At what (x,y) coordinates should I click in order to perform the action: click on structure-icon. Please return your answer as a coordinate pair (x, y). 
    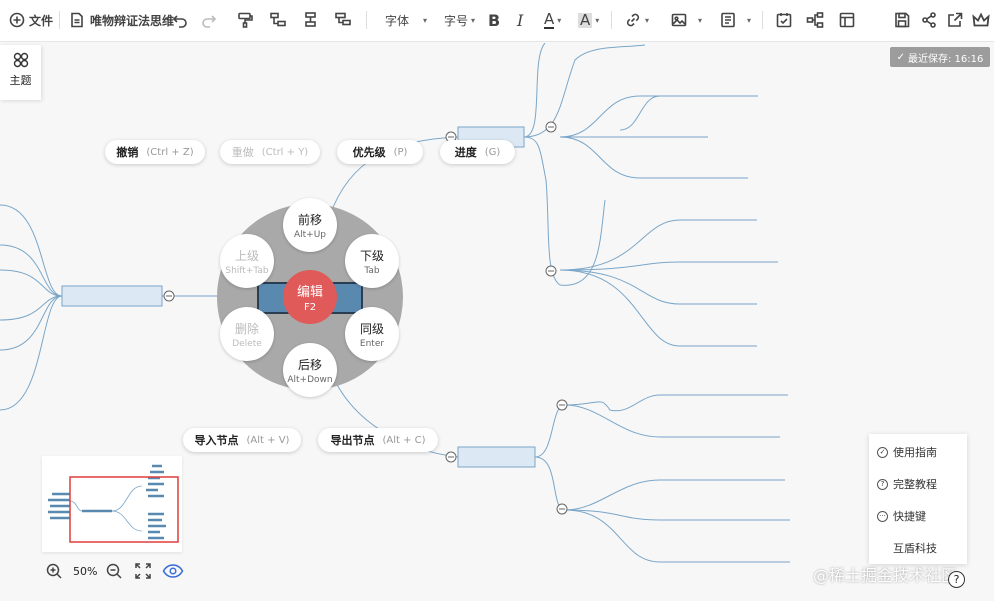
    Looking at the image, I should click on (815, 20).